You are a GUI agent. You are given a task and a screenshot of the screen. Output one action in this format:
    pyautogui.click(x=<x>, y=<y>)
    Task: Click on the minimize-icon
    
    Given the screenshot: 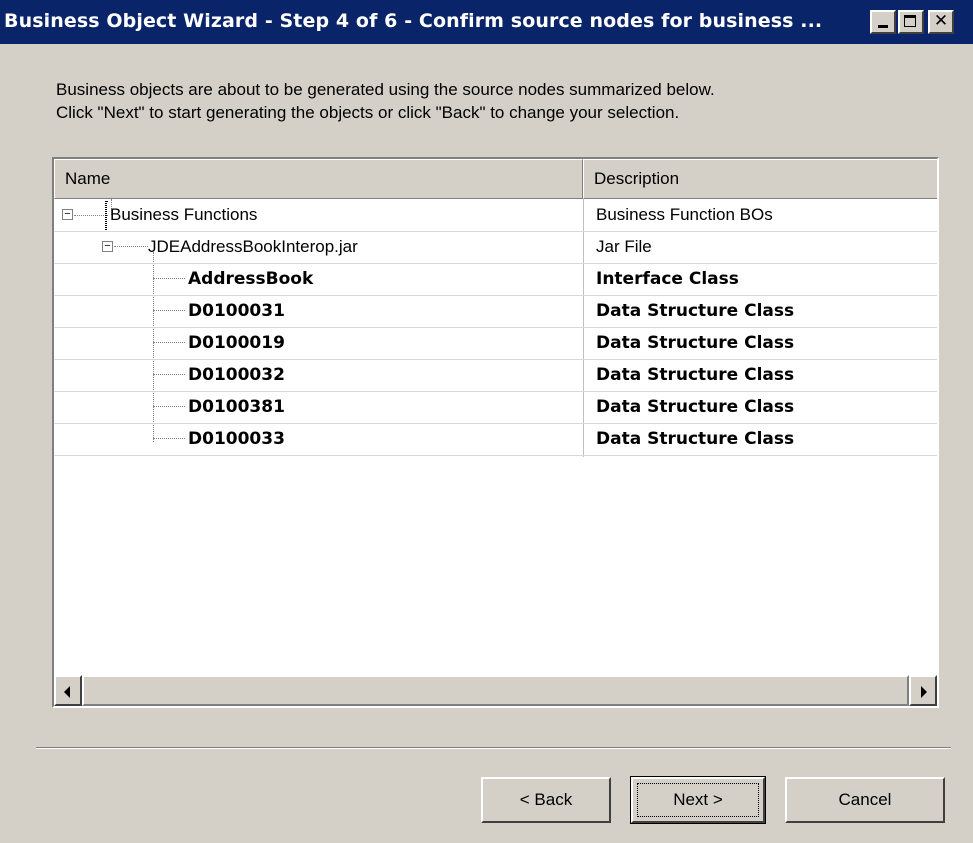 What is the action you would take?
    pyautogui.click(x=883, y=26)
    